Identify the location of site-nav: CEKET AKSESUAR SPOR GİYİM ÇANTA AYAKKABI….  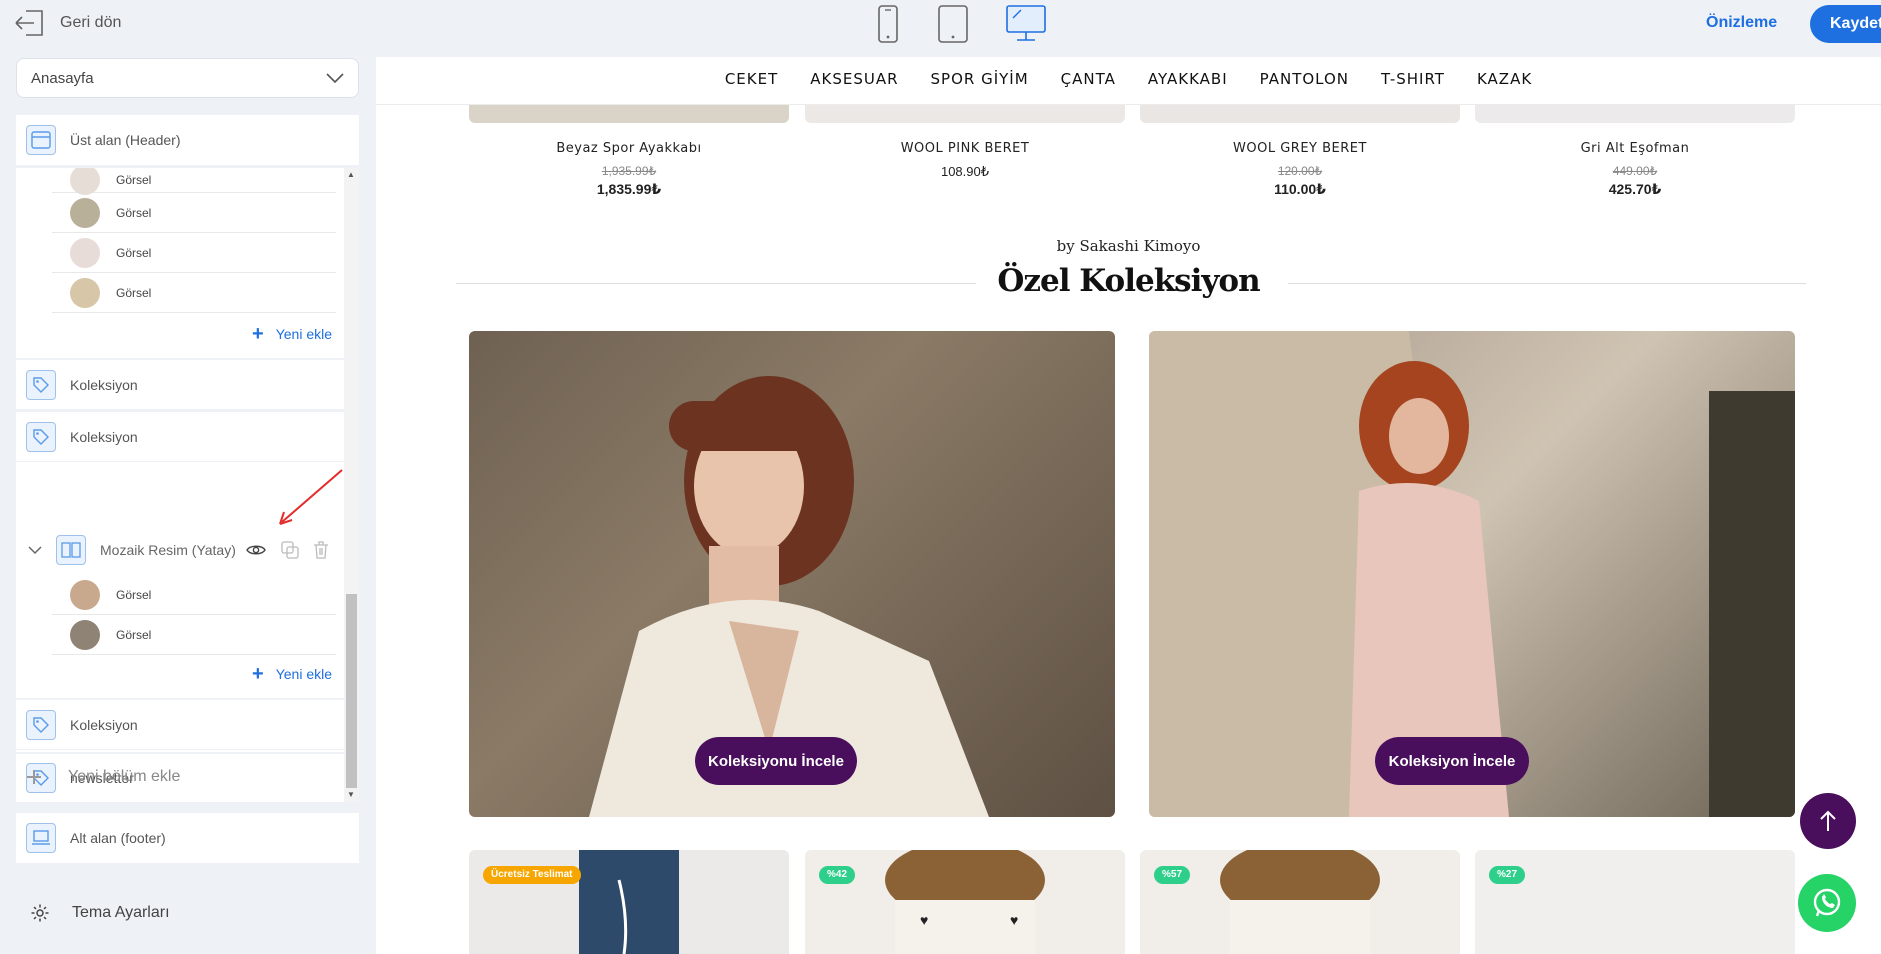
(1128, 81).